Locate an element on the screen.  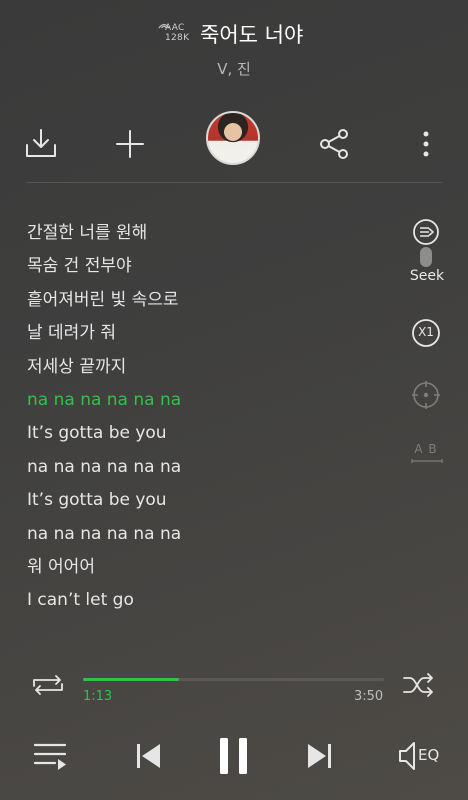
progress-fill is located at coordinates (131, 679).